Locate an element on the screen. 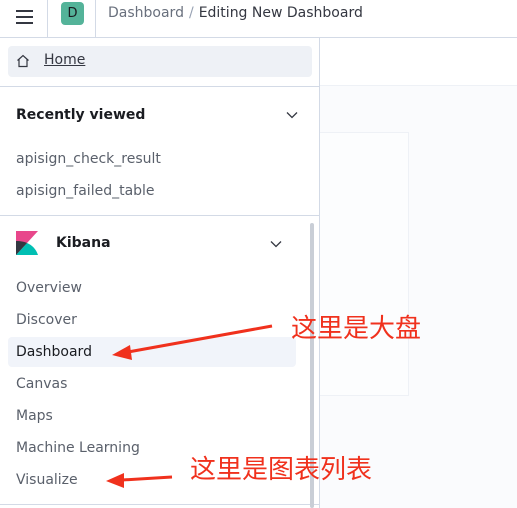  arrow-to-dashboard is located at coordinates (200, 339).